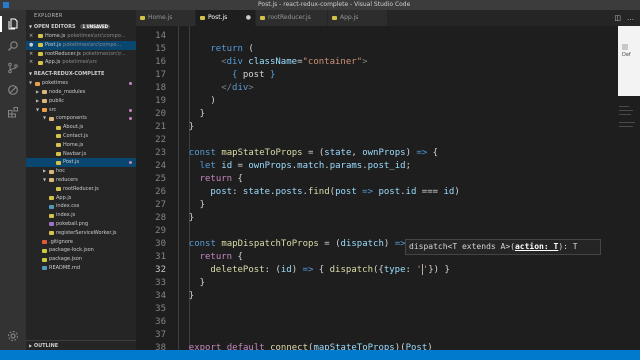 The width and height of the screenshot is (640, 360). I want to click on tree-item-label: reducers, so click(67, 179).